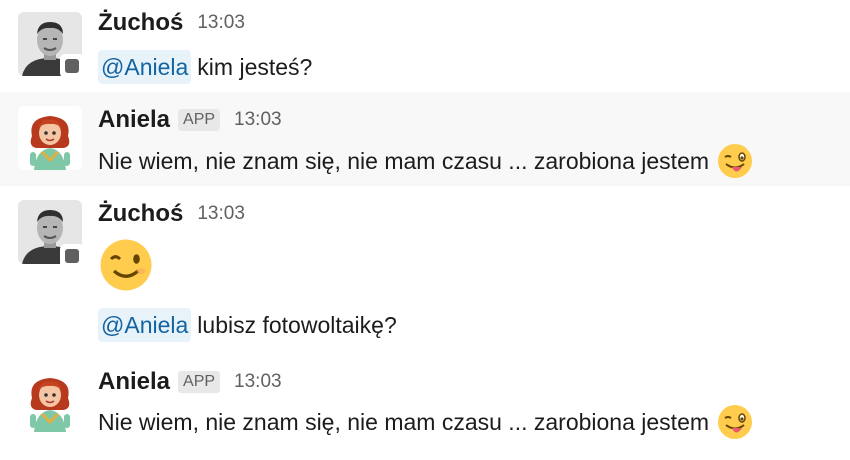  Describe the element at coordinates (255, 67) in the screenshot. I see `message-text: kim jesteś?` at that location.